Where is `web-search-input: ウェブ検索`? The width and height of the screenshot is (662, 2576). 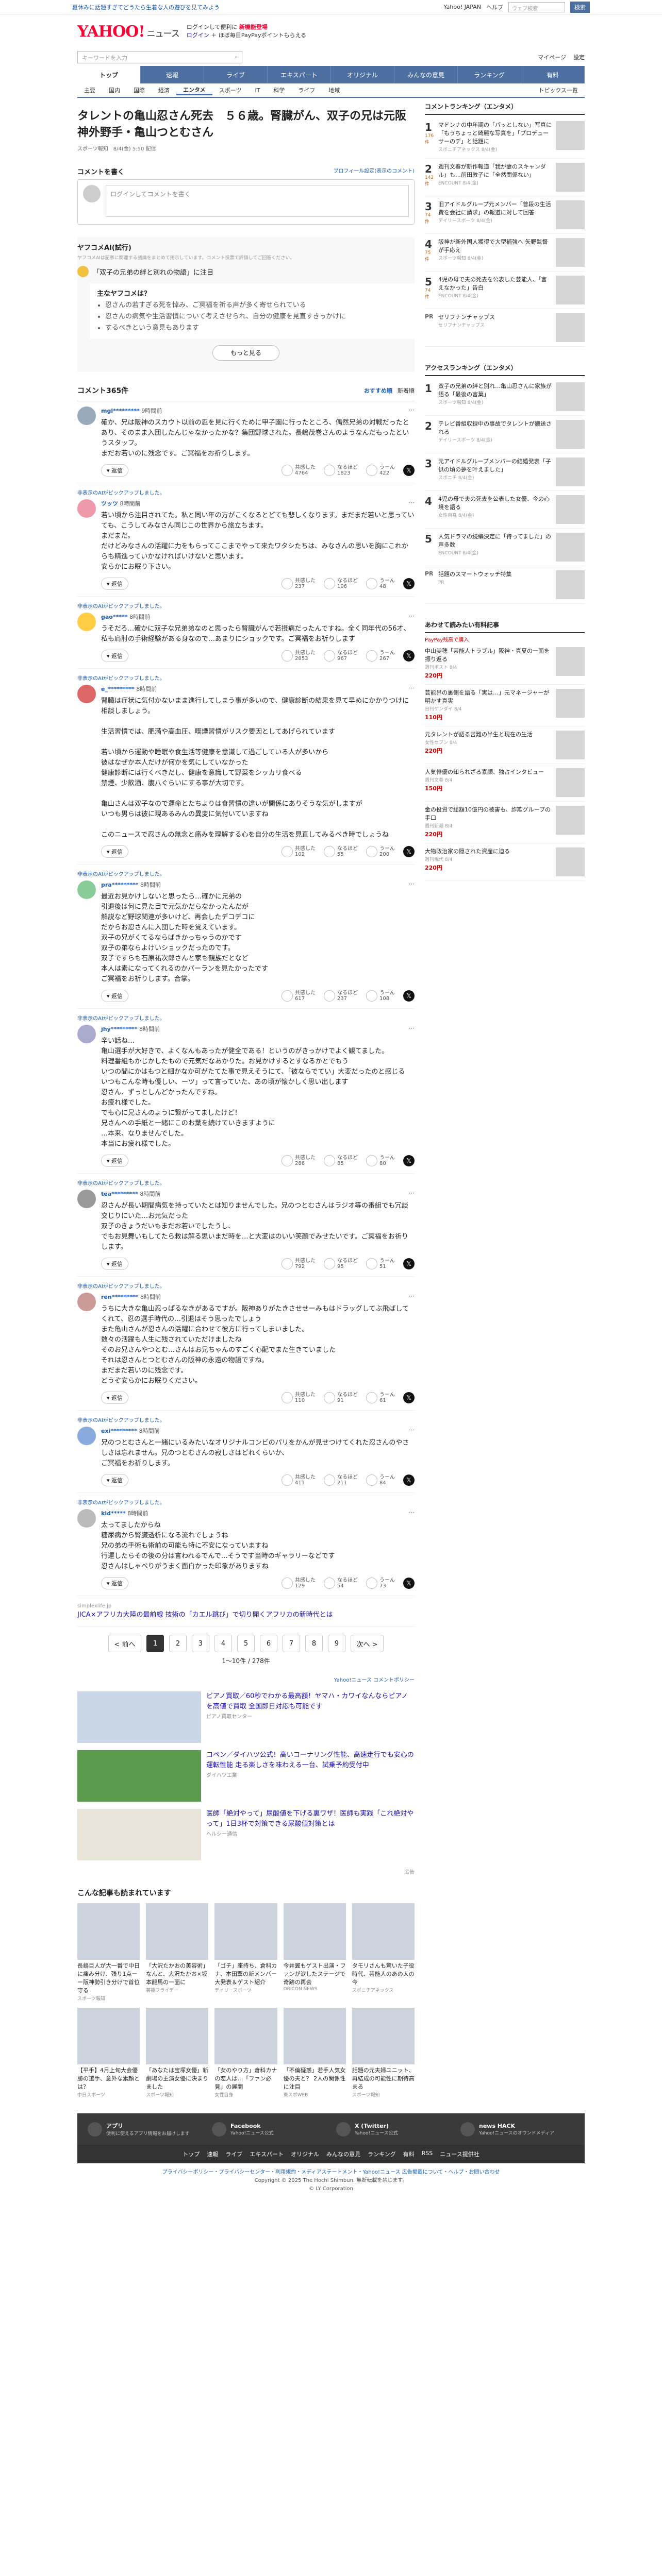
web-search-input: ウェブ検索 is located at coordinates (536, 7).